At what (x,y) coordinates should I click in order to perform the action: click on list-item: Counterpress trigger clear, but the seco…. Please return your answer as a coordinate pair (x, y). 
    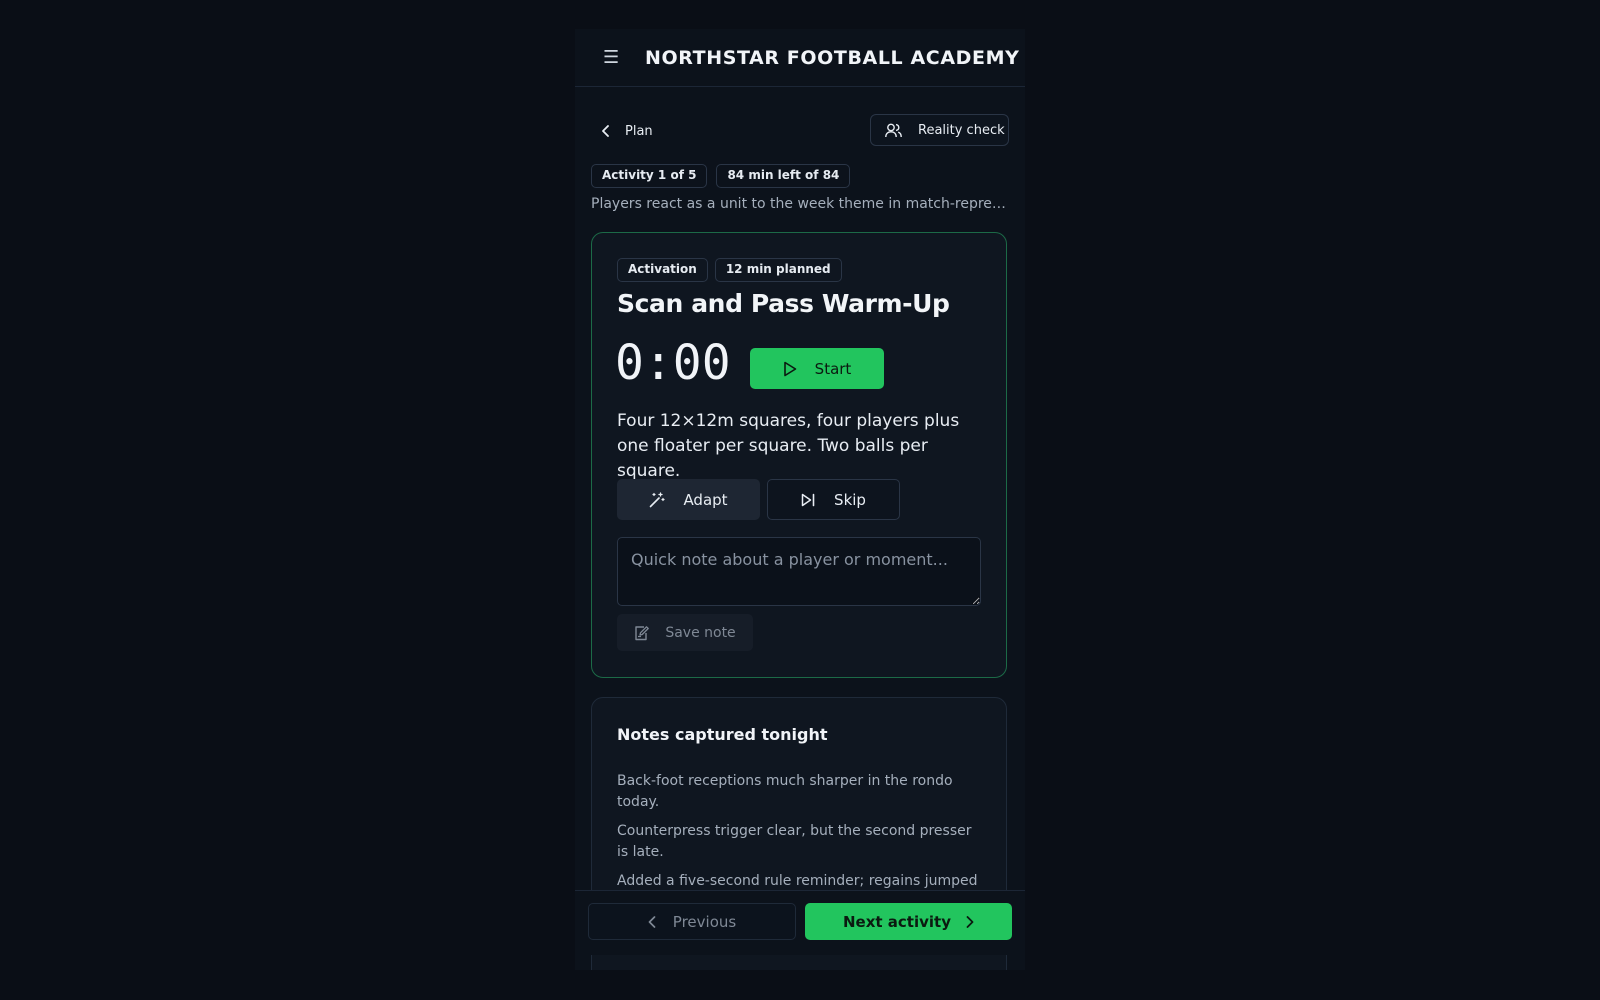
    Looking at the image, I should click on (794, 841).